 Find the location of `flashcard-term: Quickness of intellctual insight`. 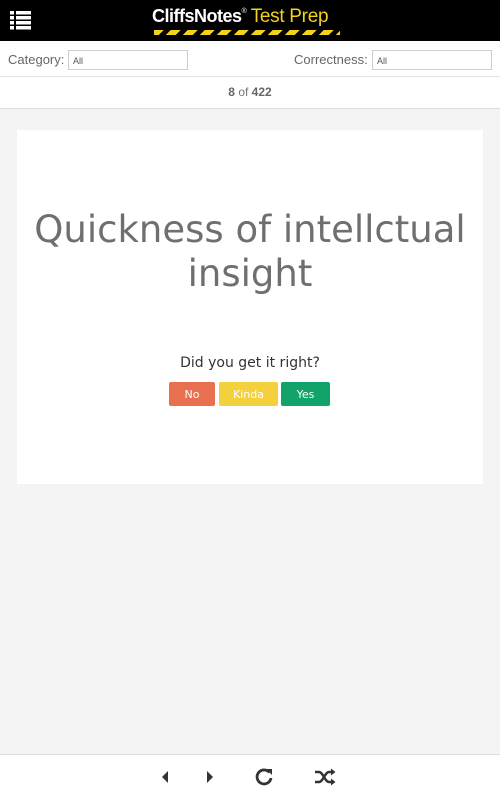

flashcard-term: Quickness of intellctual insight is located at coordinates (250, 251).